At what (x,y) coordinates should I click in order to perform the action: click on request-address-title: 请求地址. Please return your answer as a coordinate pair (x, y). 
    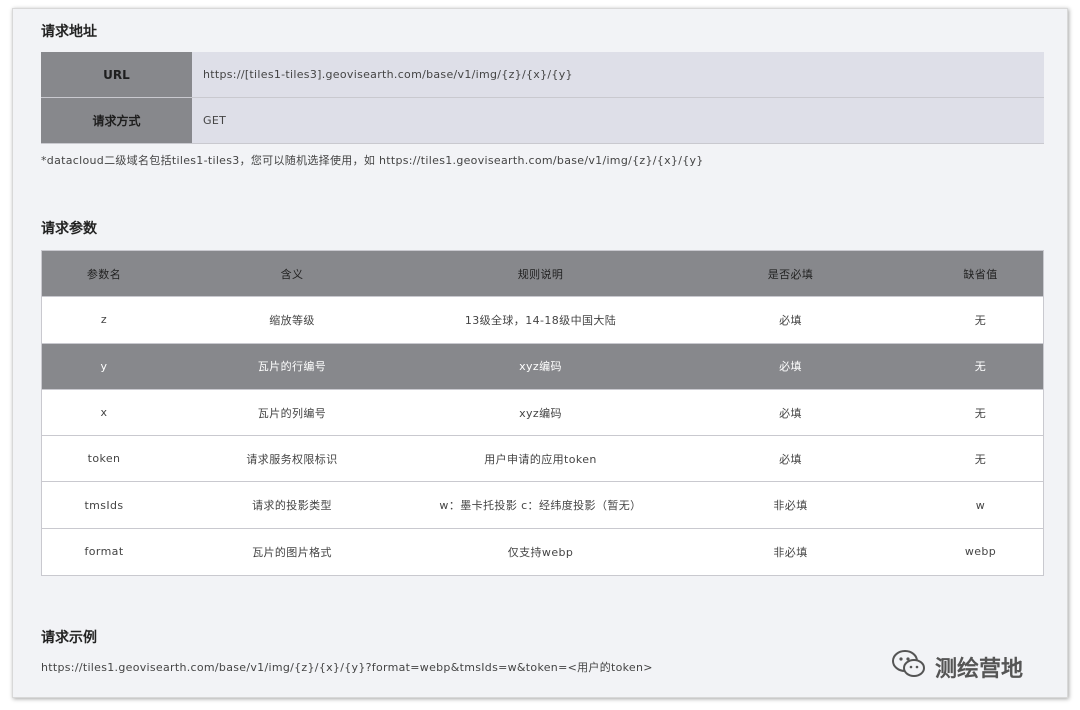
    Looking at the image, I should click on (69, 32).